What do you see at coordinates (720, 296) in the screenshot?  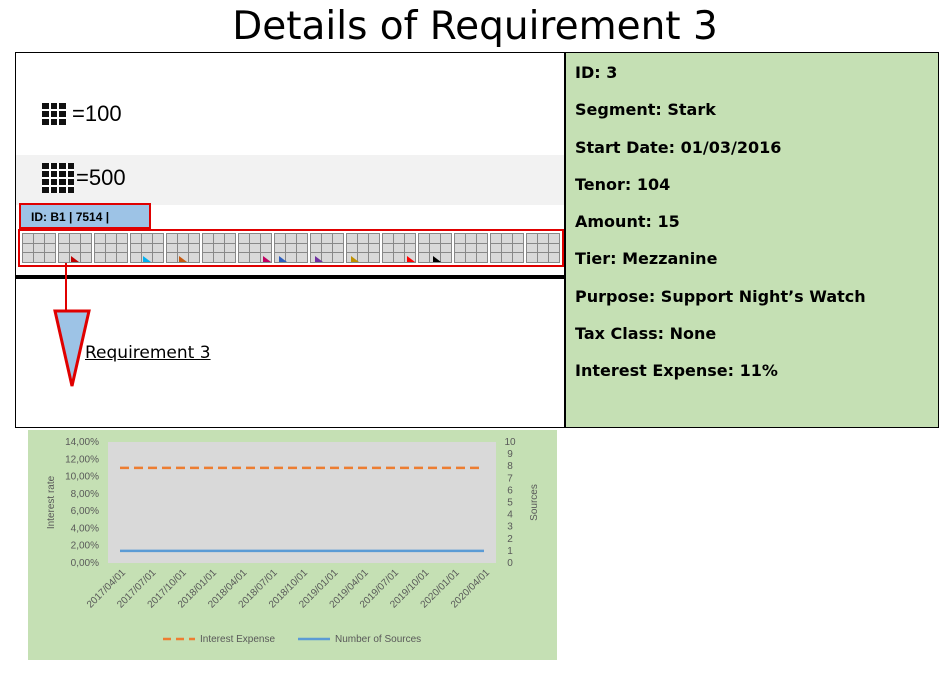 I see `detail-purpose: Purpose: Support Night’s Watch` at bounding box center [720, 296].